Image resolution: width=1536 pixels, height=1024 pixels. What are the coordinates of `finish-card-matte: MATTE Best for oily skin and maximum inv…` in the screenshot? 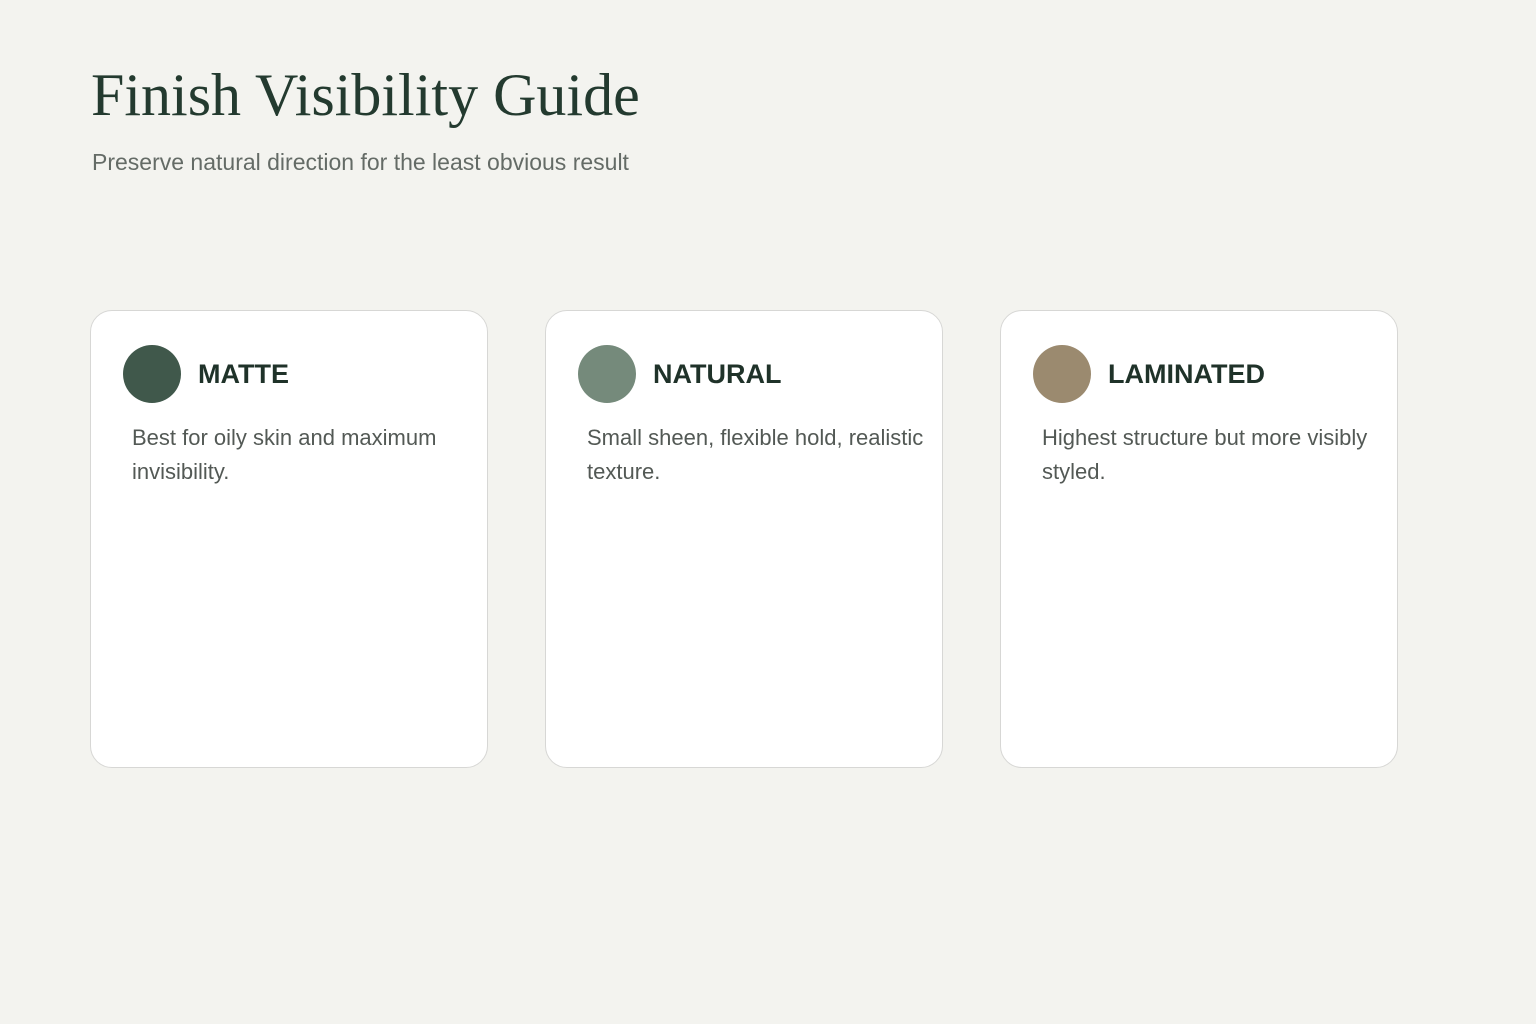 It's located at (289, 539).